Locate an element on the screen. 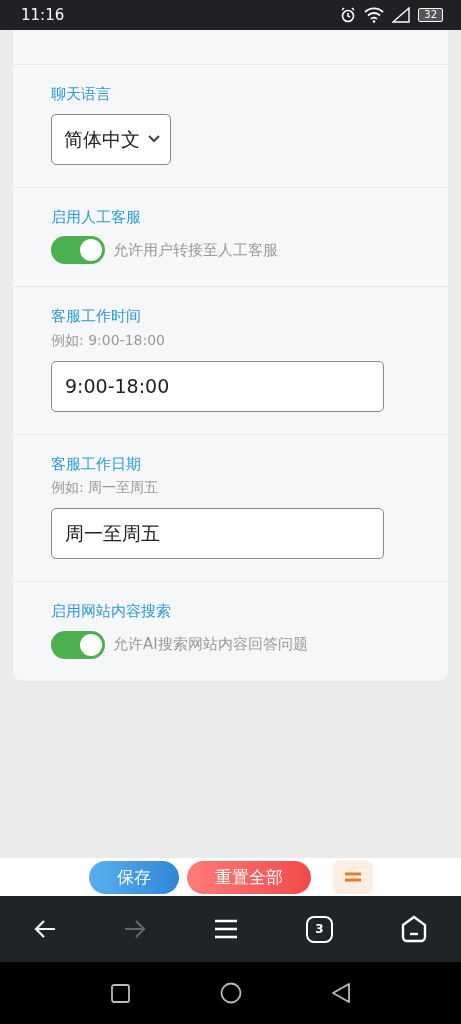 Image resolution: width=461 pixels, height=1024 pixels. chevron-down-icon is located at coordinates (154, 139).